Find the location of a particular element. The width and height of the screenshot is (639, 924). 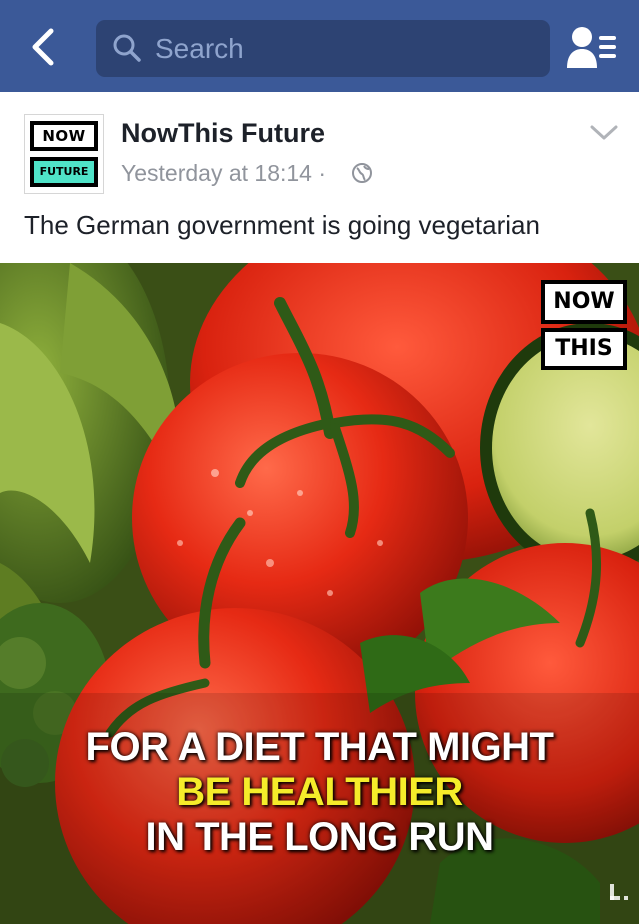

avatar-future-label: FUTURE is located at coordinates (64, 172).